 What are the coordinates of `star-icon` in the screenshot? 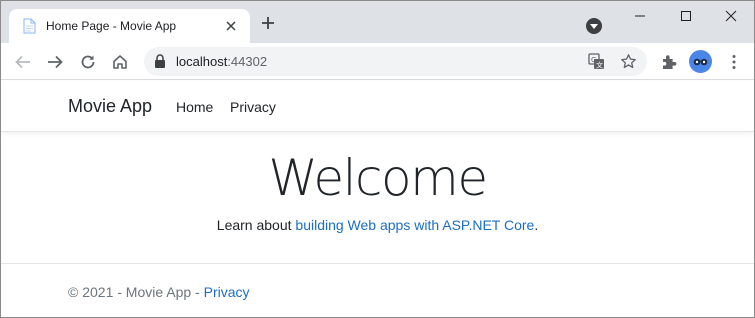 It's located at (628, 61).